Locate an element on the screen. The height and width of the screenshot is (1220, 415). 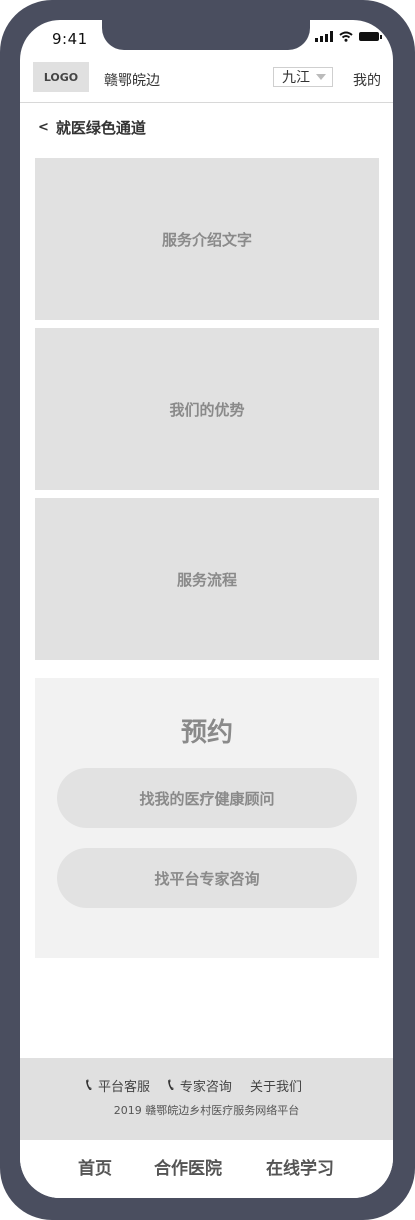
tab-home: 首页 is located at coordinates (95, 1166).